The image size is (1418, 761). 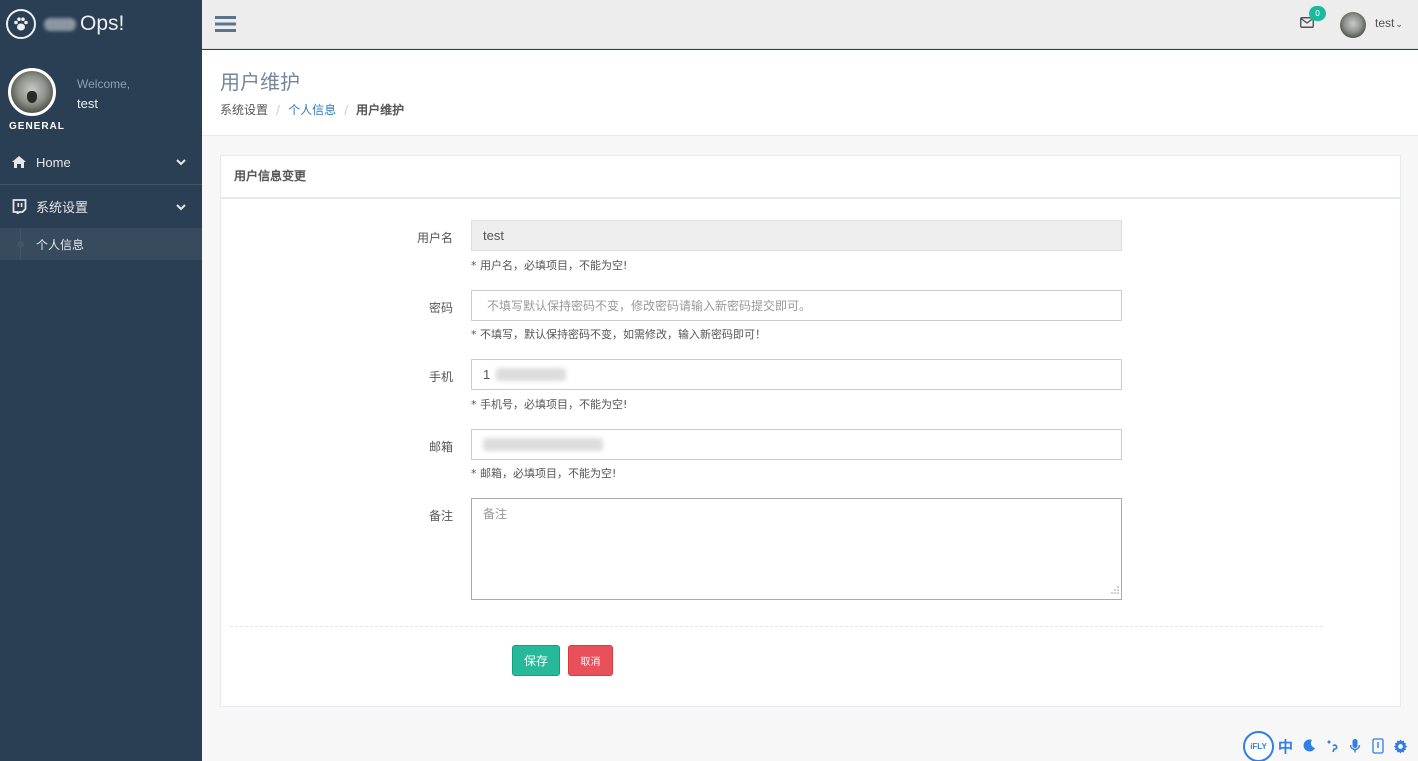 What do you see at coordinates (380, 110) in the screenshot?
I see `breadcrumb-current: 用户维护` at bounding box center [380, 110].